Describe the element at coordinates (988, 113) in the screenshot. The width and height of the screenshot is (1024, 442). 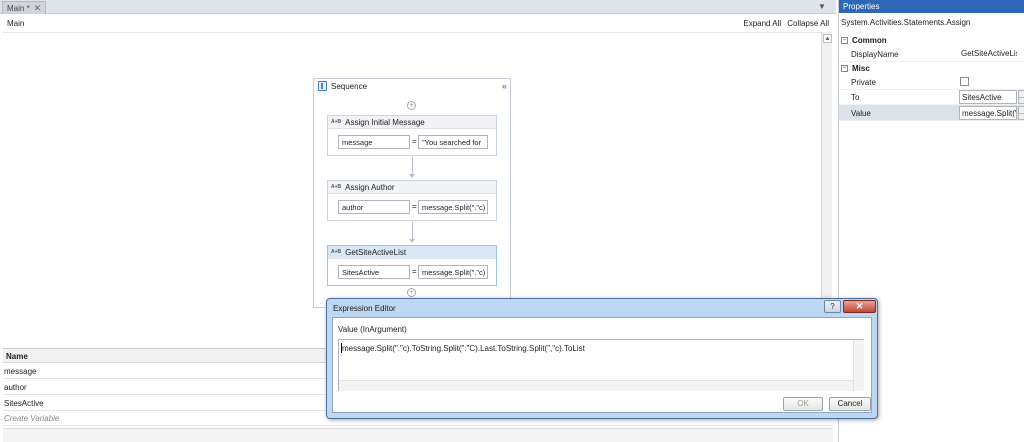
I see `property-value: message.Split("` at that location.